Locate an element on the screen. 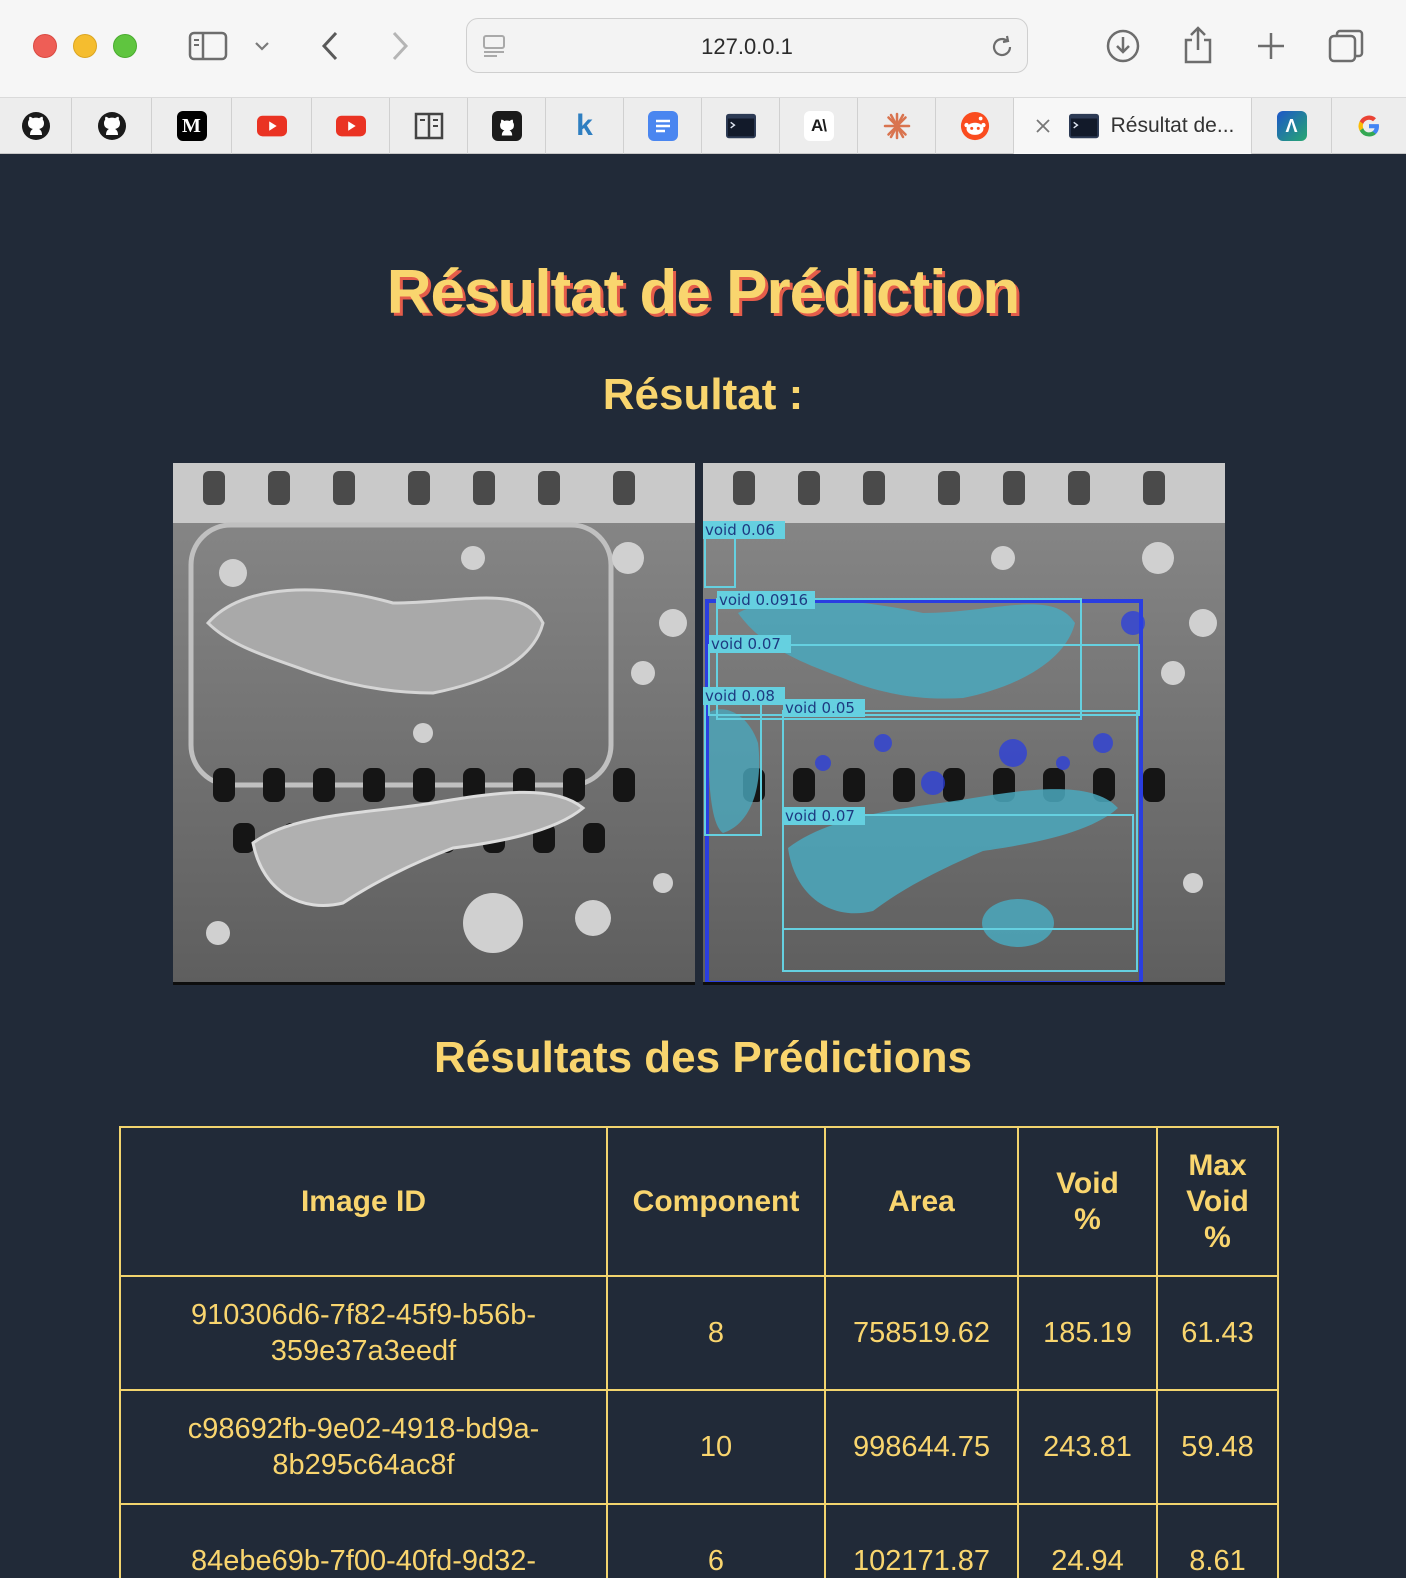  close-window-button is located at coordinates (45, 46).